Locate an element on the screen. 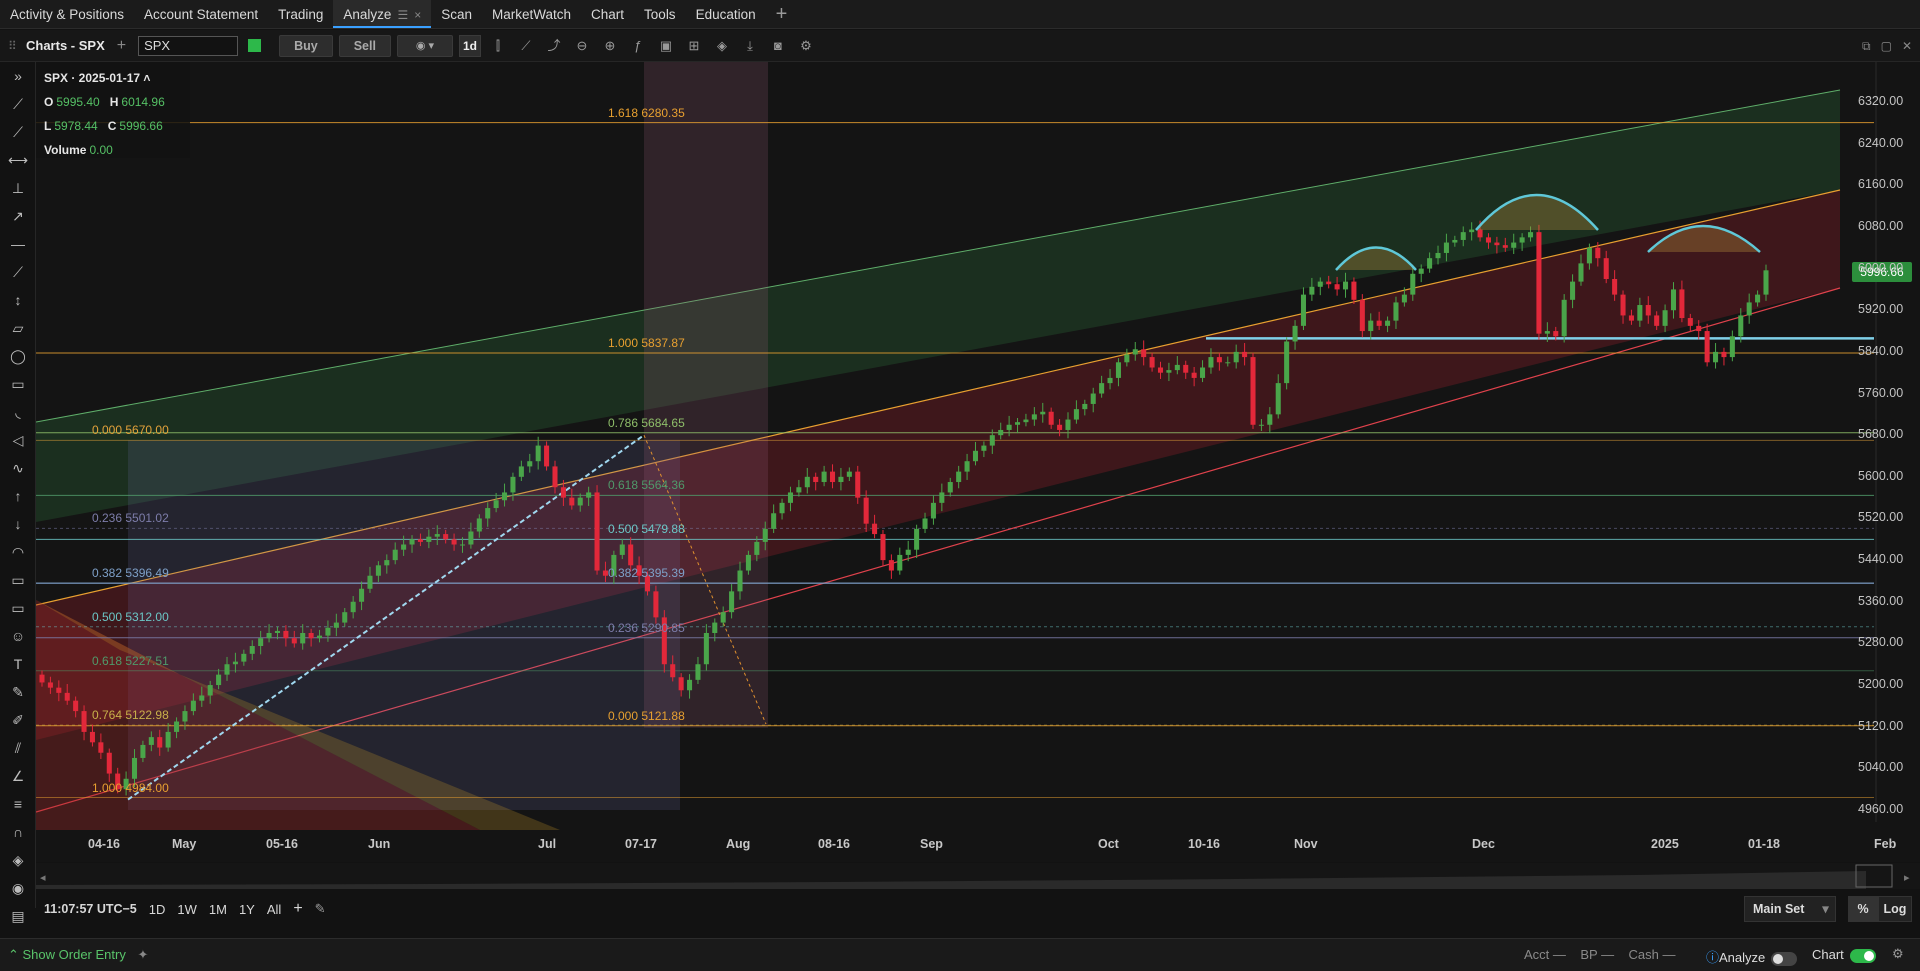 The image size is (1920, 971). brush-icon: ✎ is located at coordinates (18, 692).